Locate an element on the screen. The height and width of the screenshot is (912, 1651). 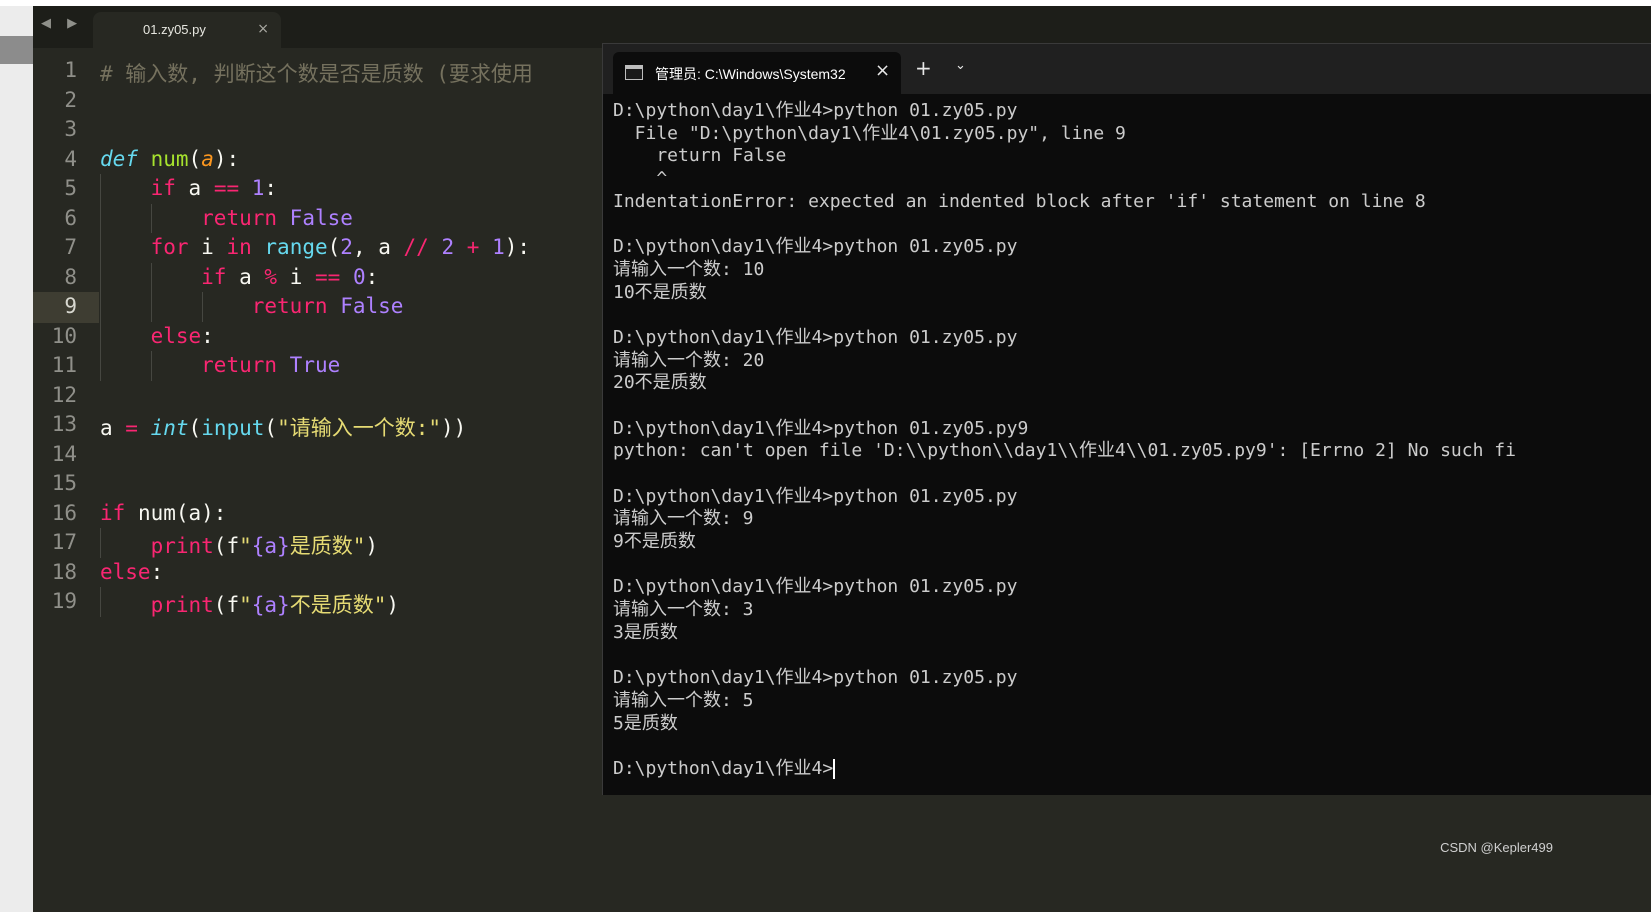
code-text: if a == 1: is located at coordinates (189, 188).